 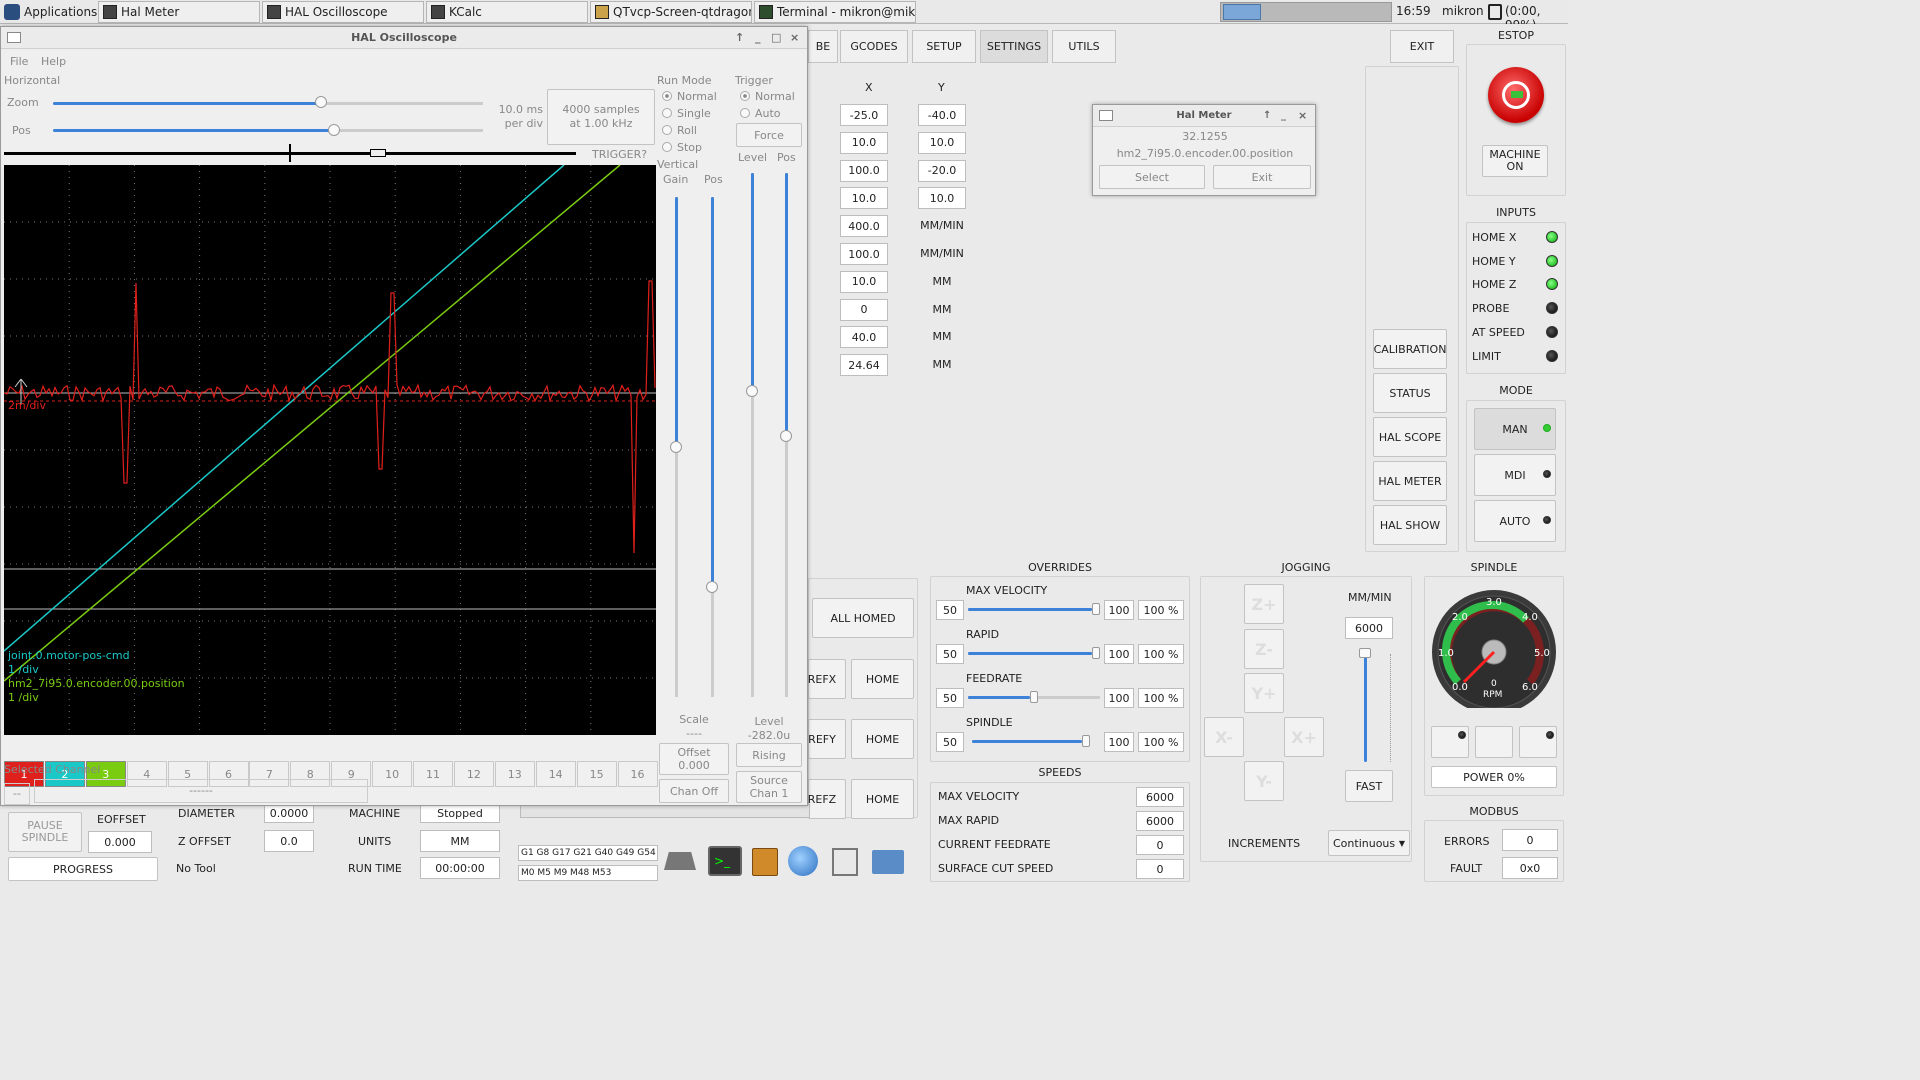 I want to click on trigger-auto-radio, so click(x=745, y=113).